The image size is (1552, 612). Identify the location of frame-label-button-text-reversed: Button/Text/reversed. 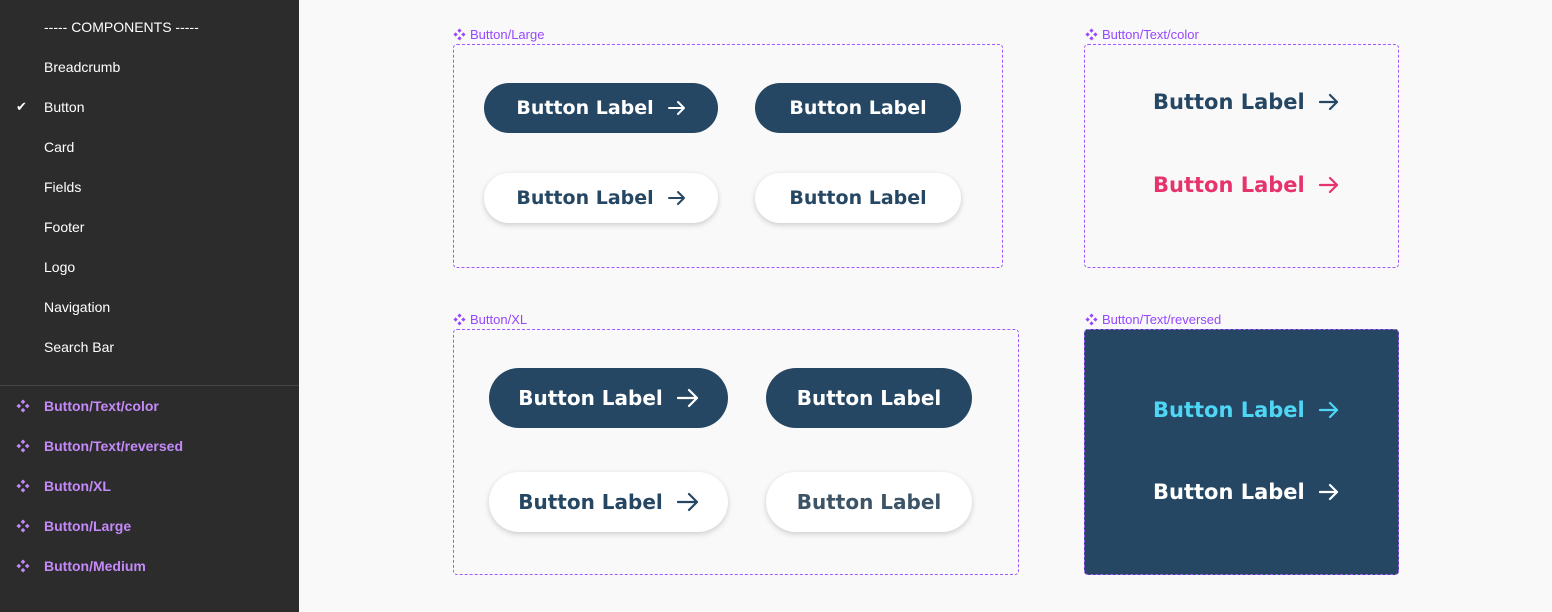
(1153, 319).